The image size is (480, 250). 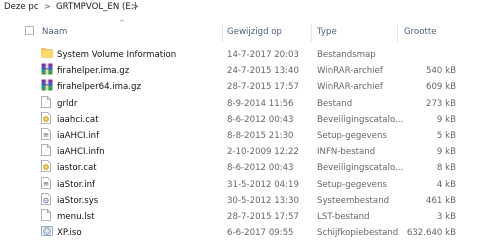 What do you see at coordinates (353, 200) in the screenshot?
I see `file-type: Systeembestand` at bounding box center [353, 200].